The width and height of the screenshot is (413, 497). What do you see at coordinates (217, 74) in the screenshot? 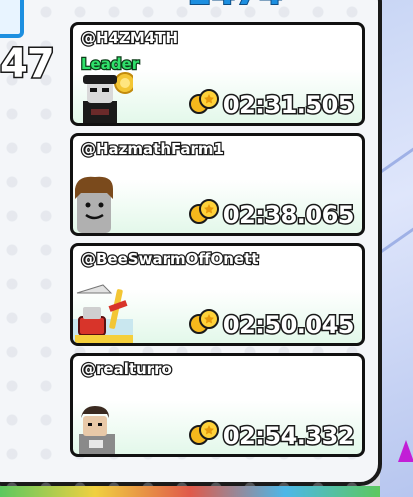
I see `leaderboard-entry: @H4ZM4TH Leader 02:31.505` at bounding box center [217, 74].